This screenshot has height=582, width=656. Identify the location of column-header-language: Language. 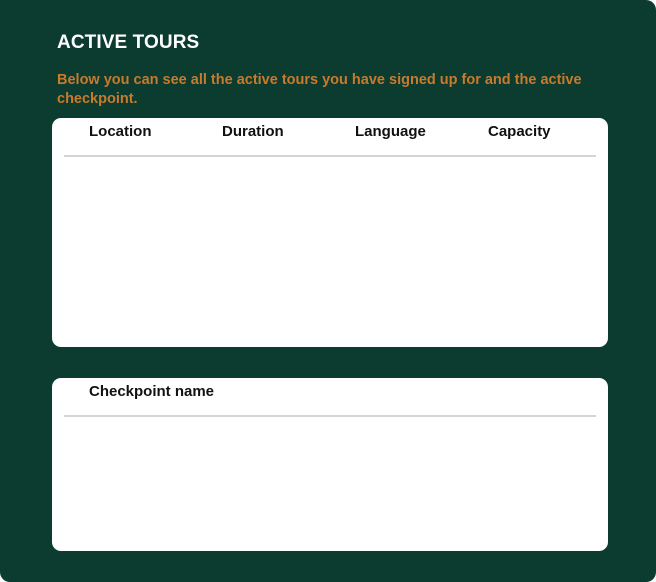
(390, 131).